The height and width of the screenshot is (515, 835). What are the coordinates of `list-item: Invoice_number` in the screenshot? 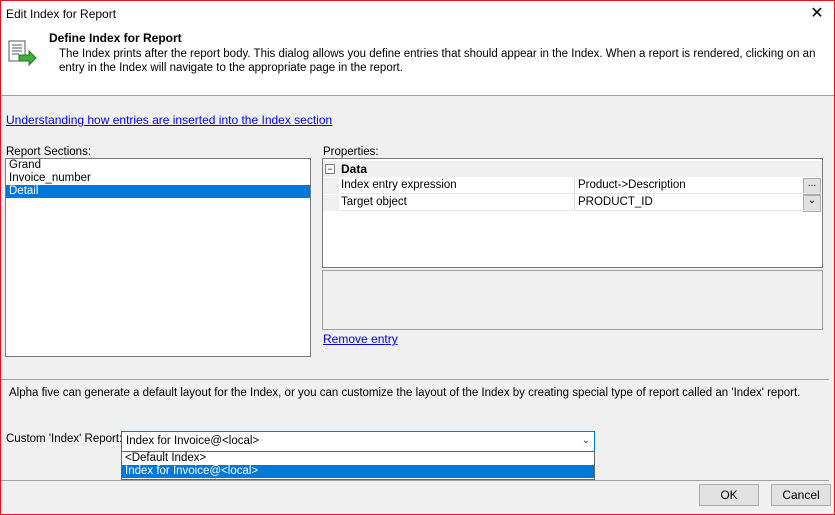 It's located at (158, 178).